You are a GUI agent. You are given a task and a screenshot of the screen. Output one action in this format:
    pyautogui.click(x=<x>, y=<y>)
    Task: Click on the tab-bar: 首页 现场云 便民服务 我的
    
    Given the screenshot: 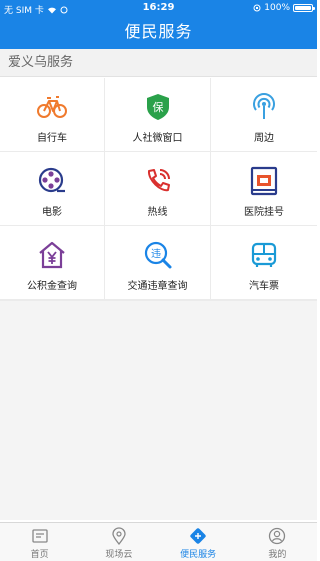 What is the action you would take?
    pyautogui.click(x=158, y=541)
    